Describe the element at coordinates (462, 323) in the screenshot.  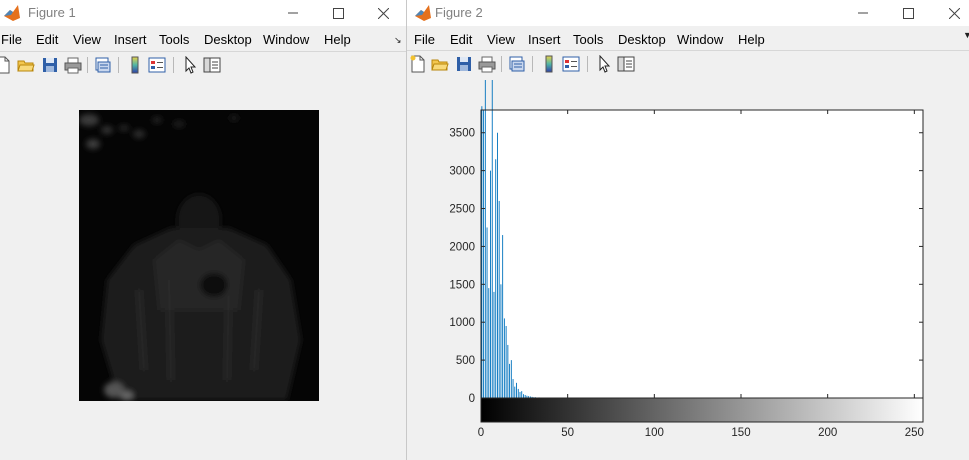
I see `y-tick-label: 1000` at that location.